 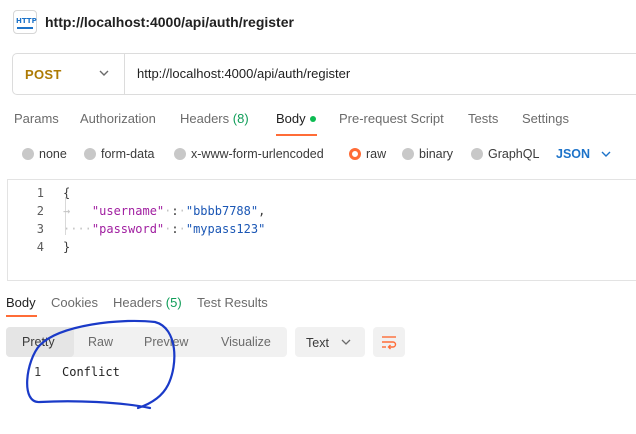 I want to click on tab-tests: Tests, so click(x=483, y=118).